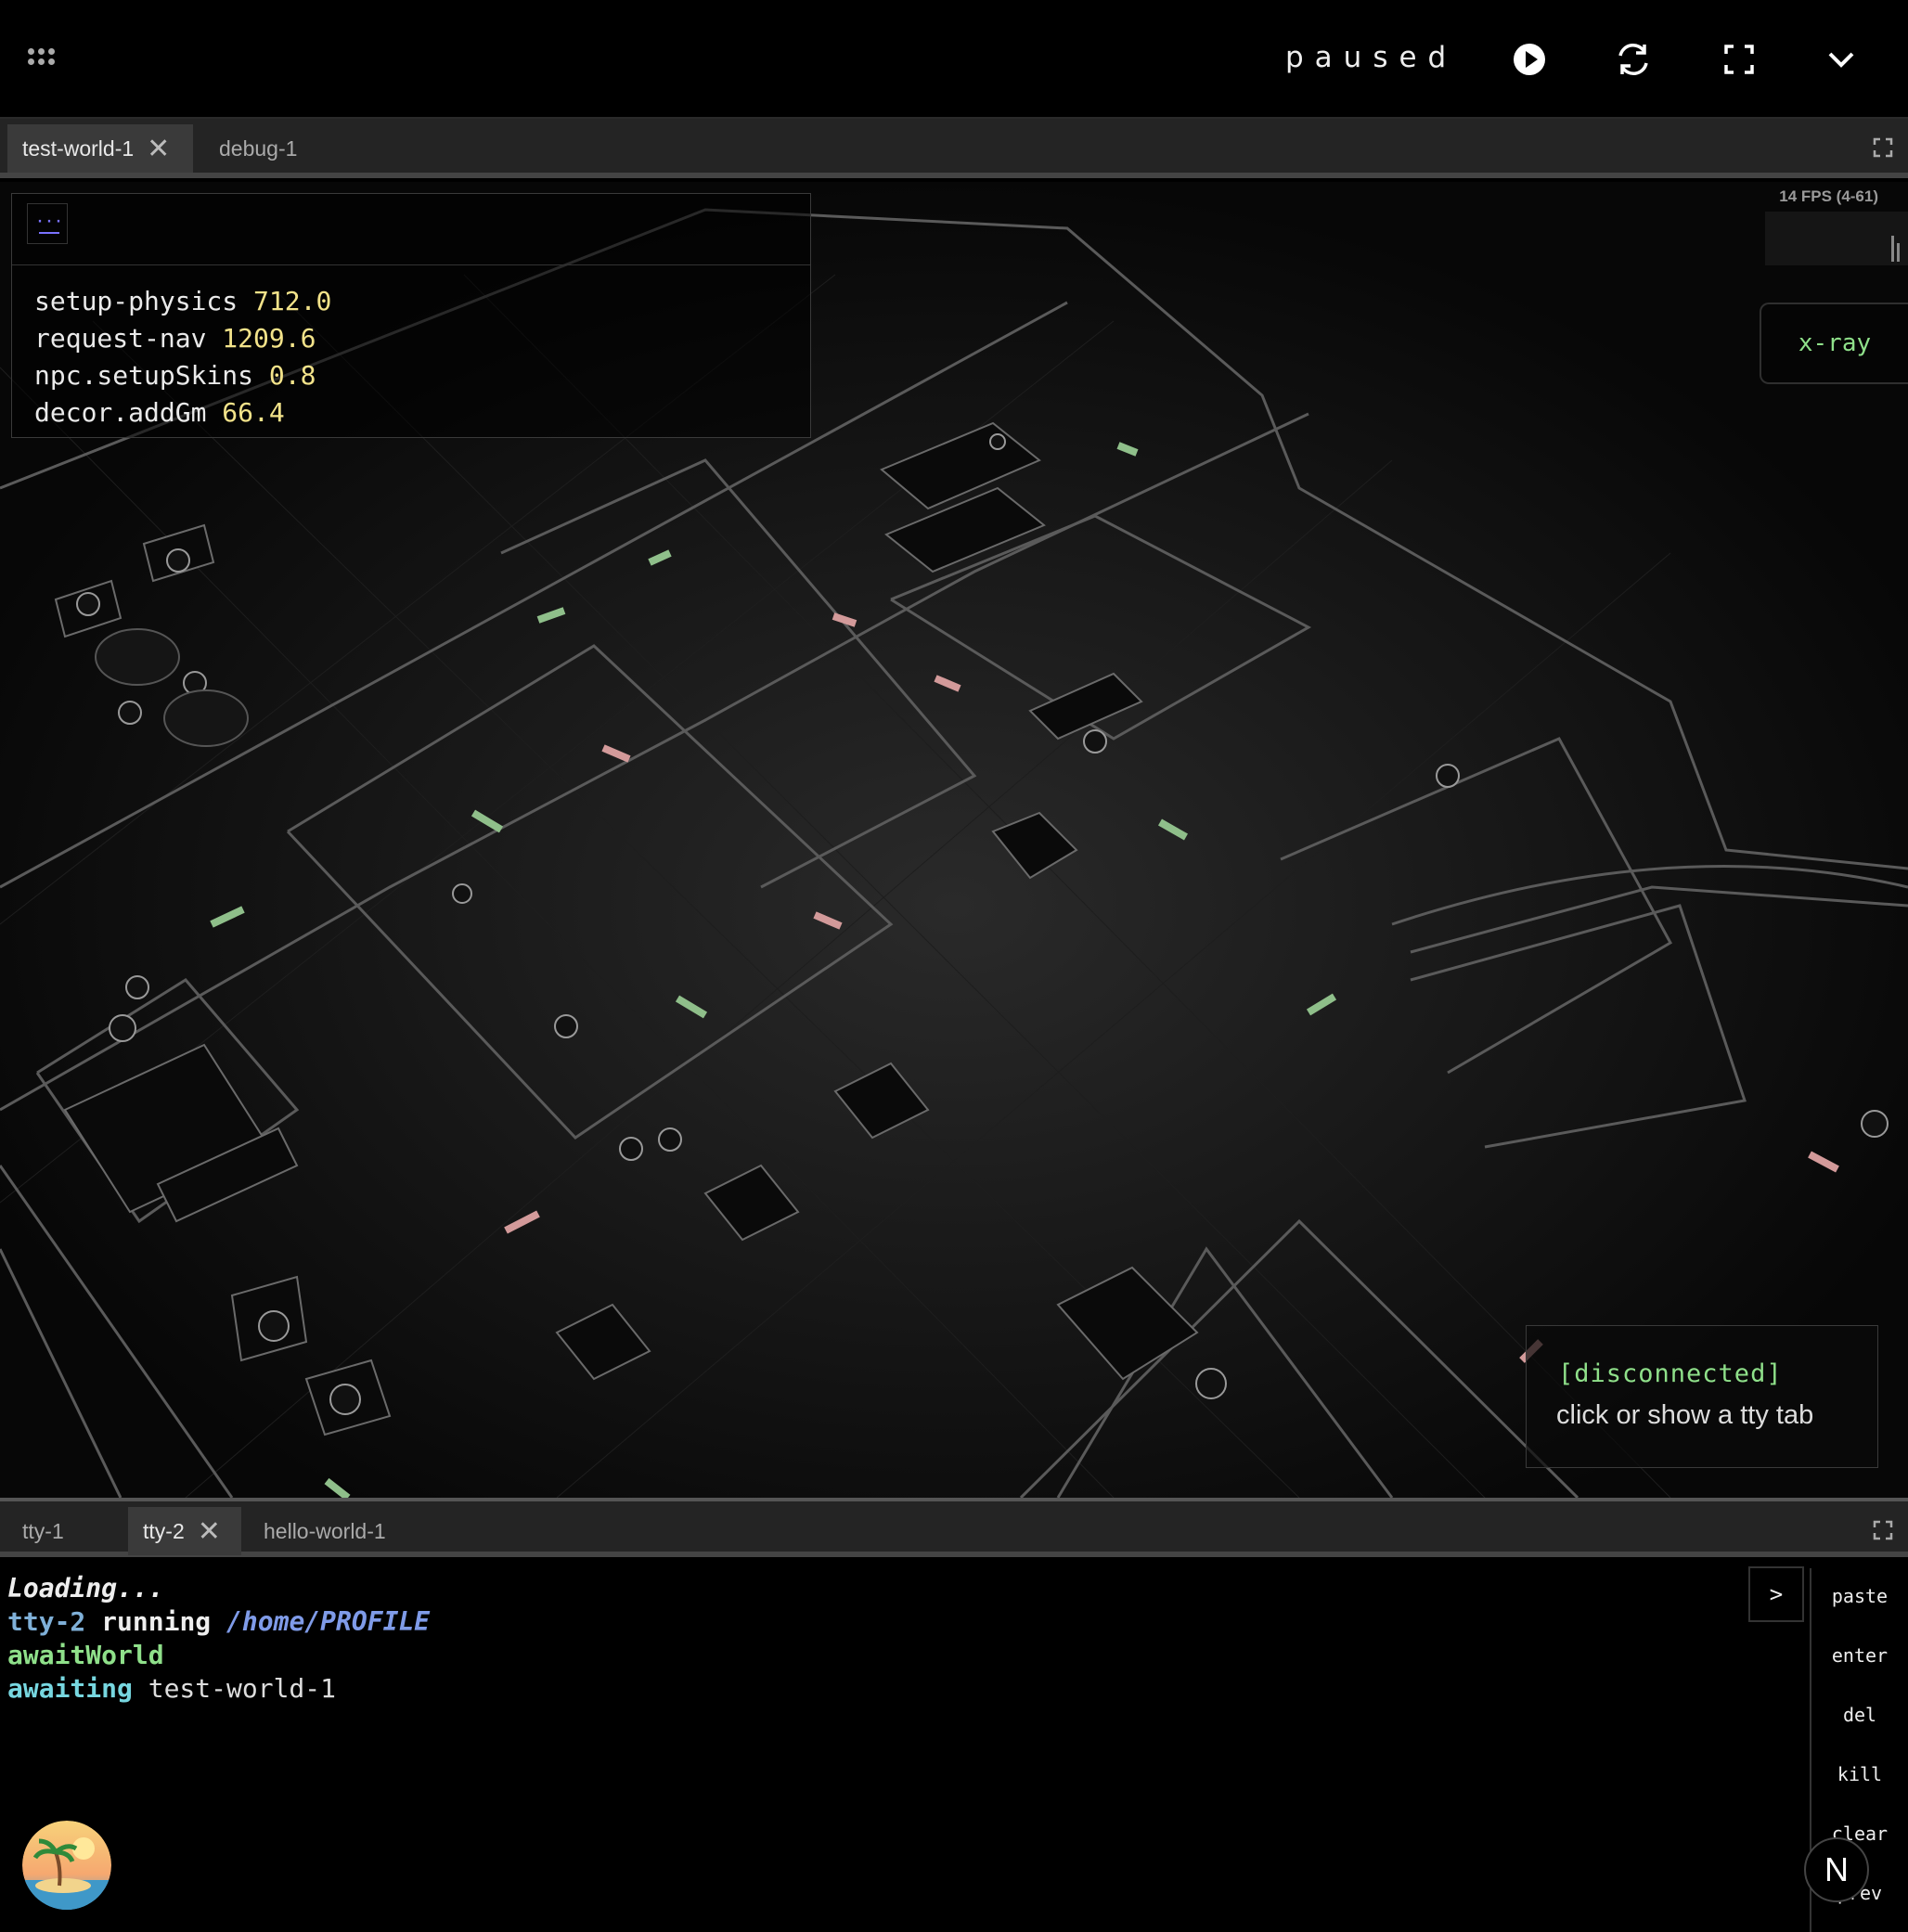  I want to click on grid-icon, so click(42, 59).